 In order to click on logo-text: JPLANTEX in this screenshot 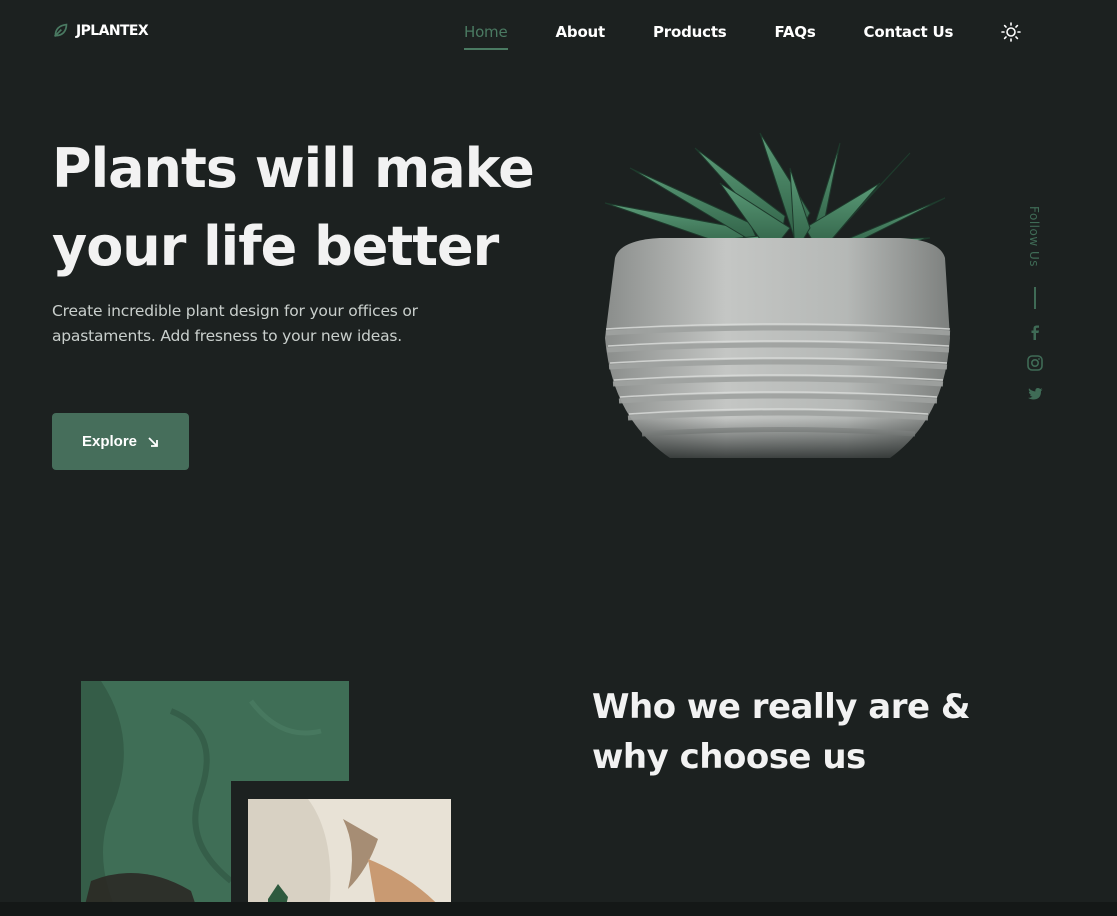, I will do `click(112, 30)`.